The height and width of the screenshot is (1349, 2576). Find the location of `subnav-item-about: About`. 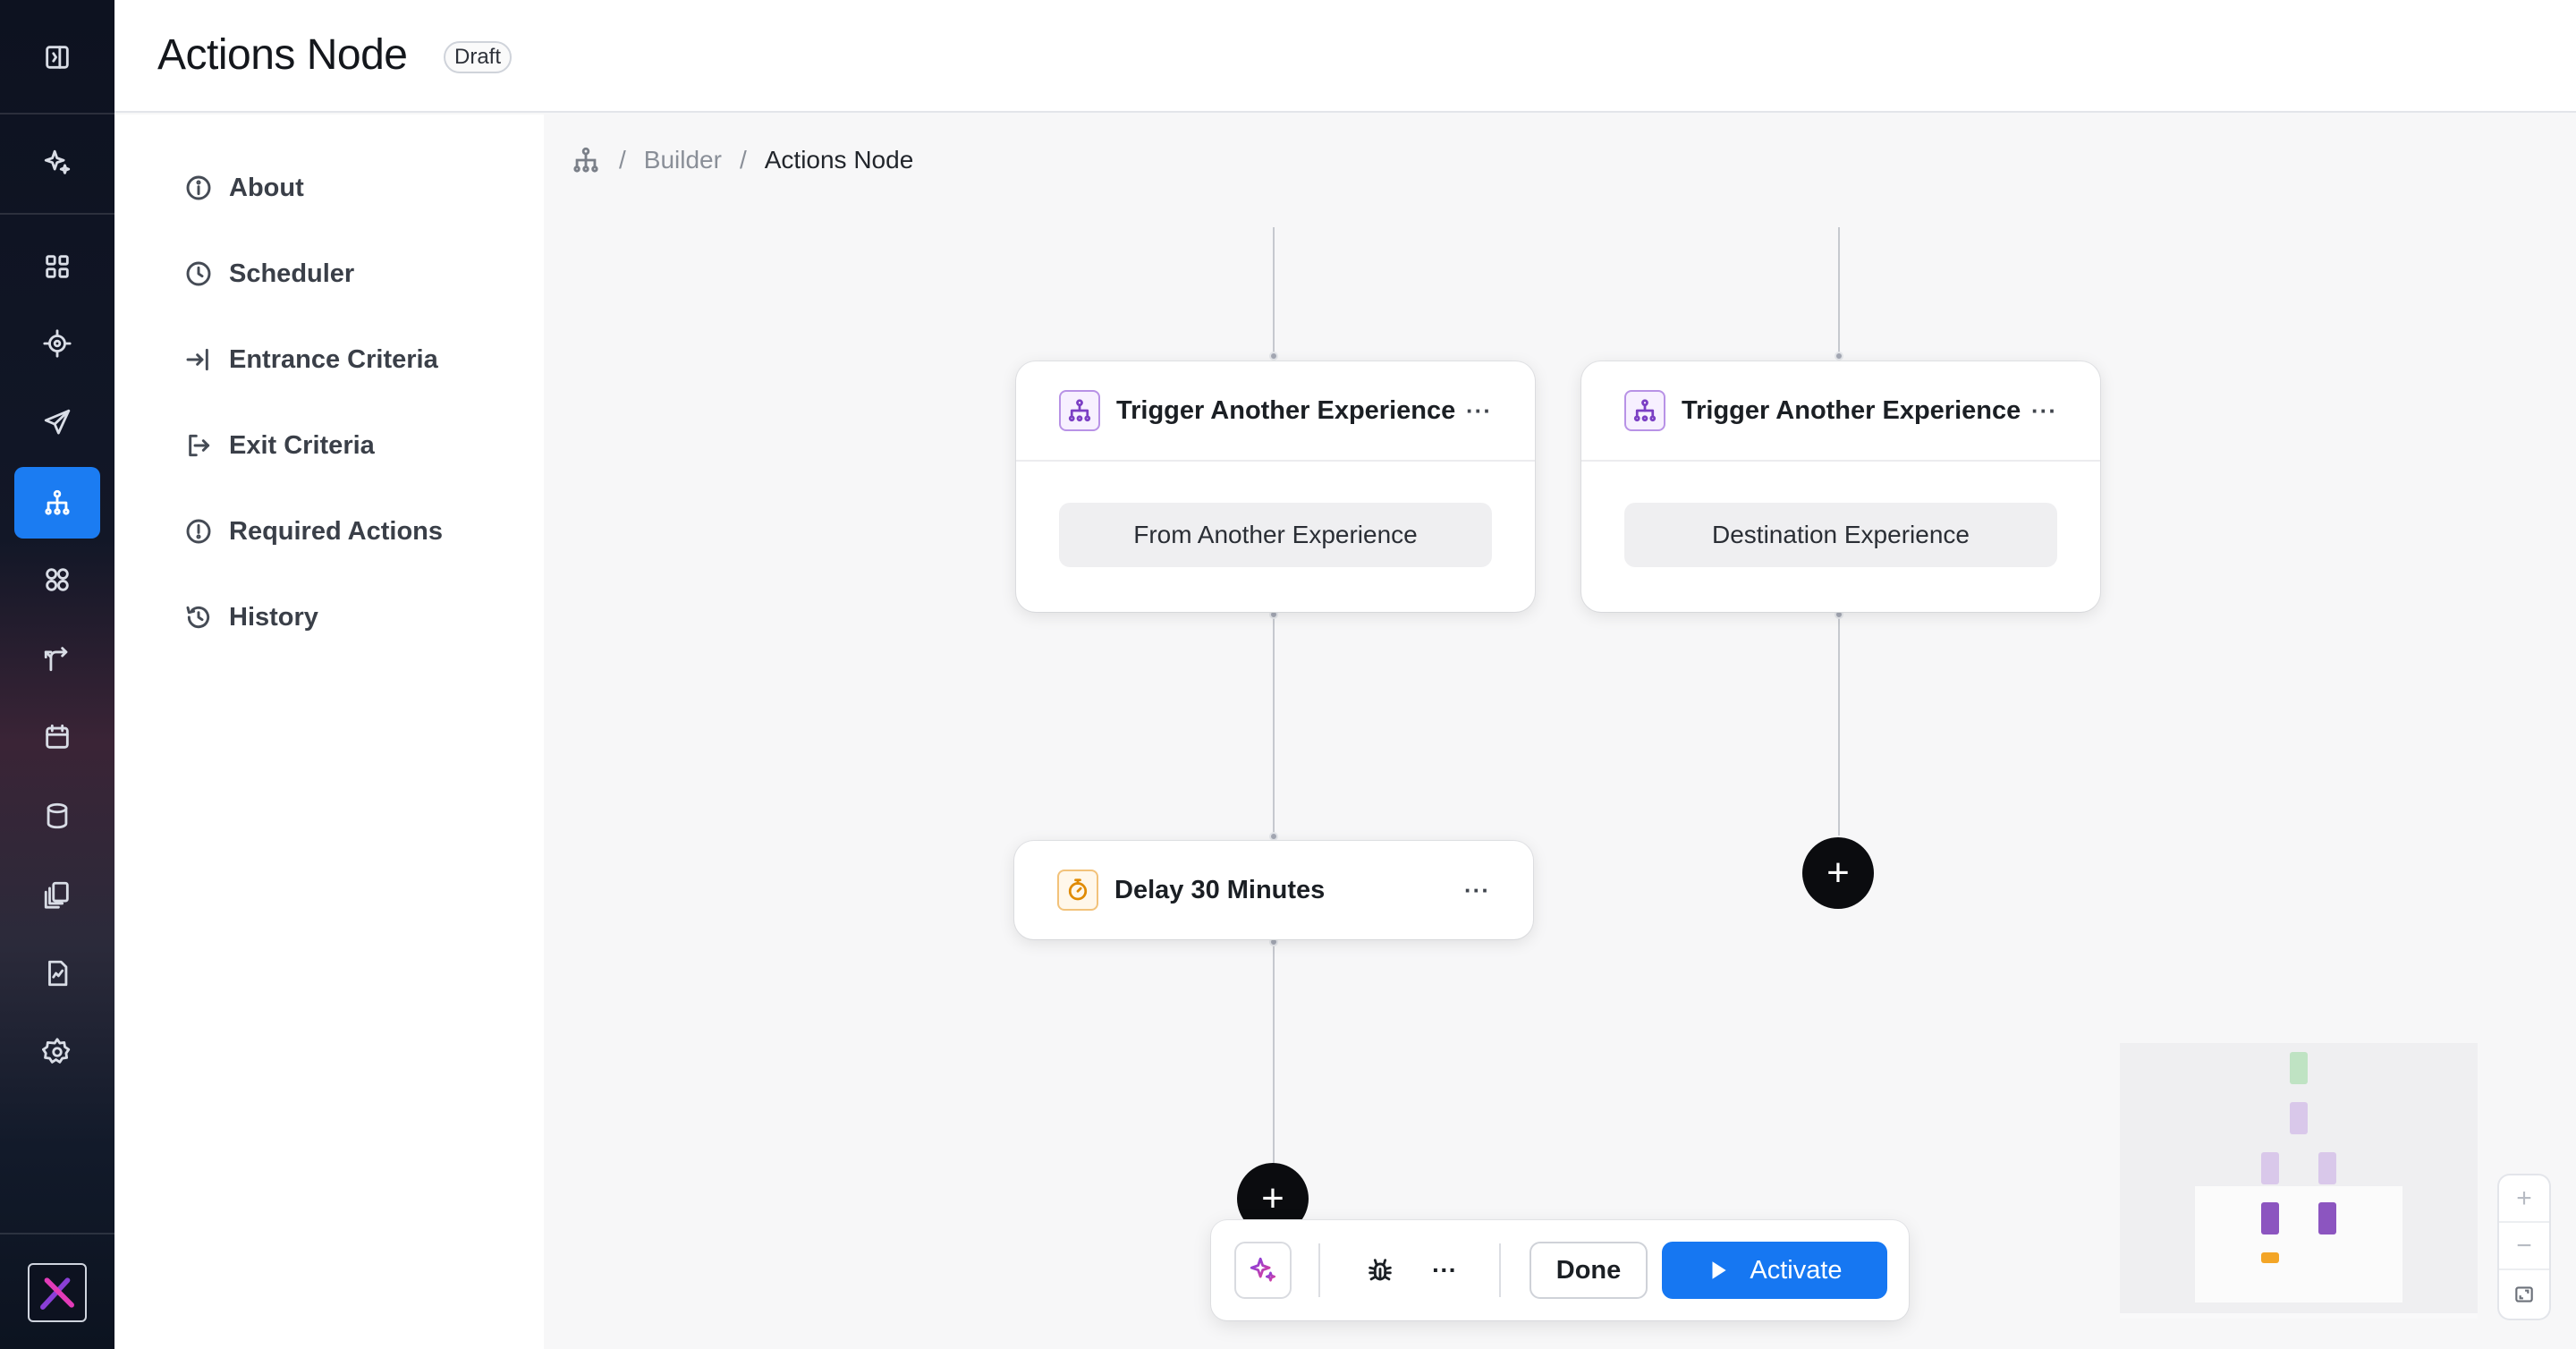

subnav-item-about: About is located at coordinates (244, 187).